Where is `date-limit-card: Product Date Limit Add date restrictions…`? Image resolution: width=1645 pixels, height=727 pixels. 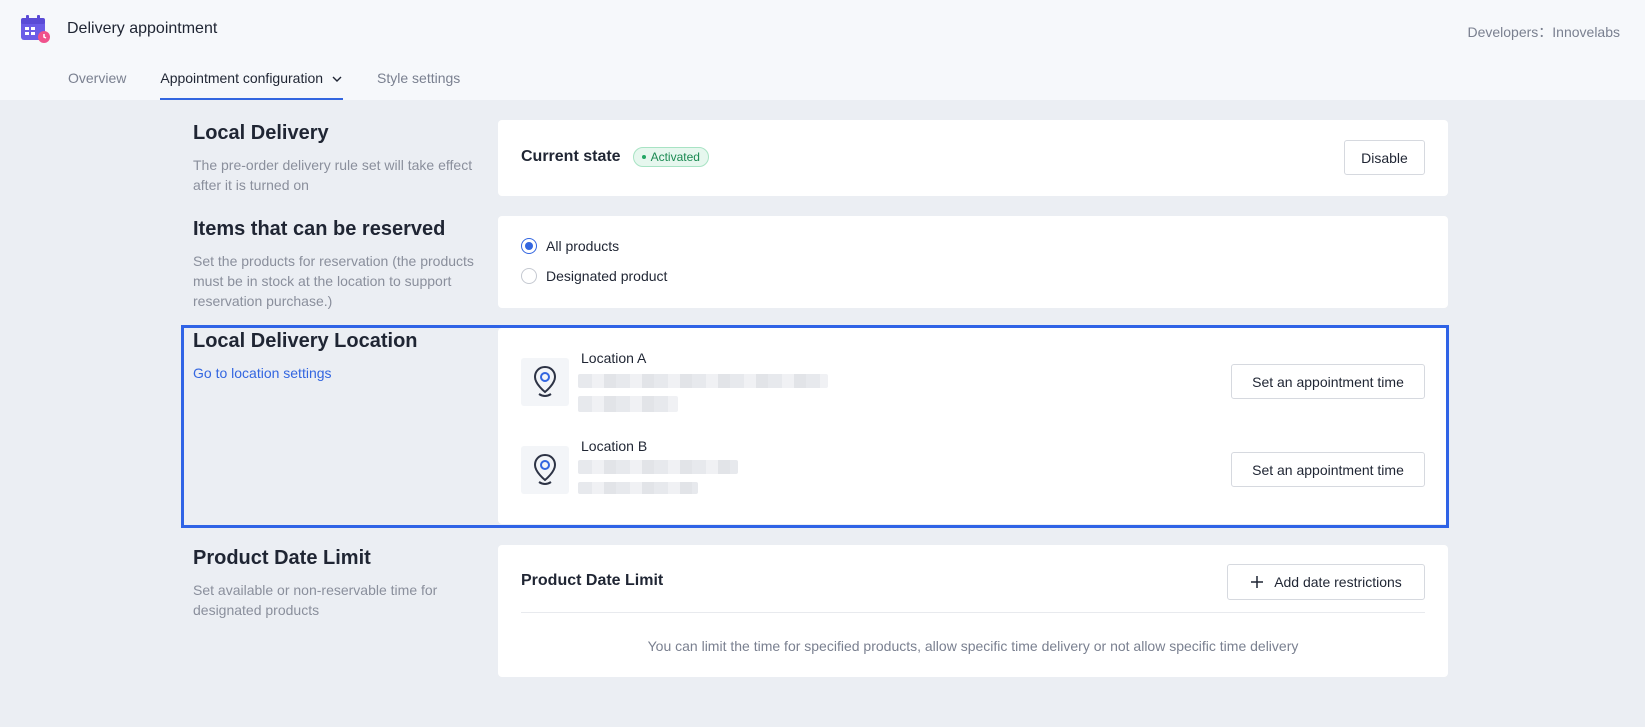
date-limit-card: Product Date Limit Add date restrictions… is located at coordinates (973, 611).